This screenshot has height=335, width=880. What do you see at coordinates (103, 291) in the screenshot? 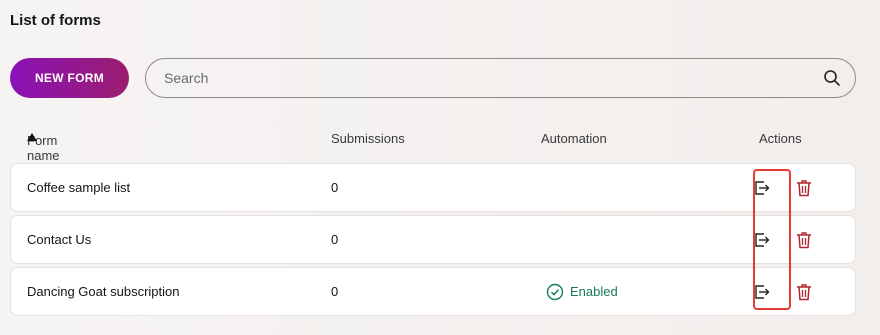
I see `form-name-cell: Dancing Goat subscription` at bounding box center [103, 291].